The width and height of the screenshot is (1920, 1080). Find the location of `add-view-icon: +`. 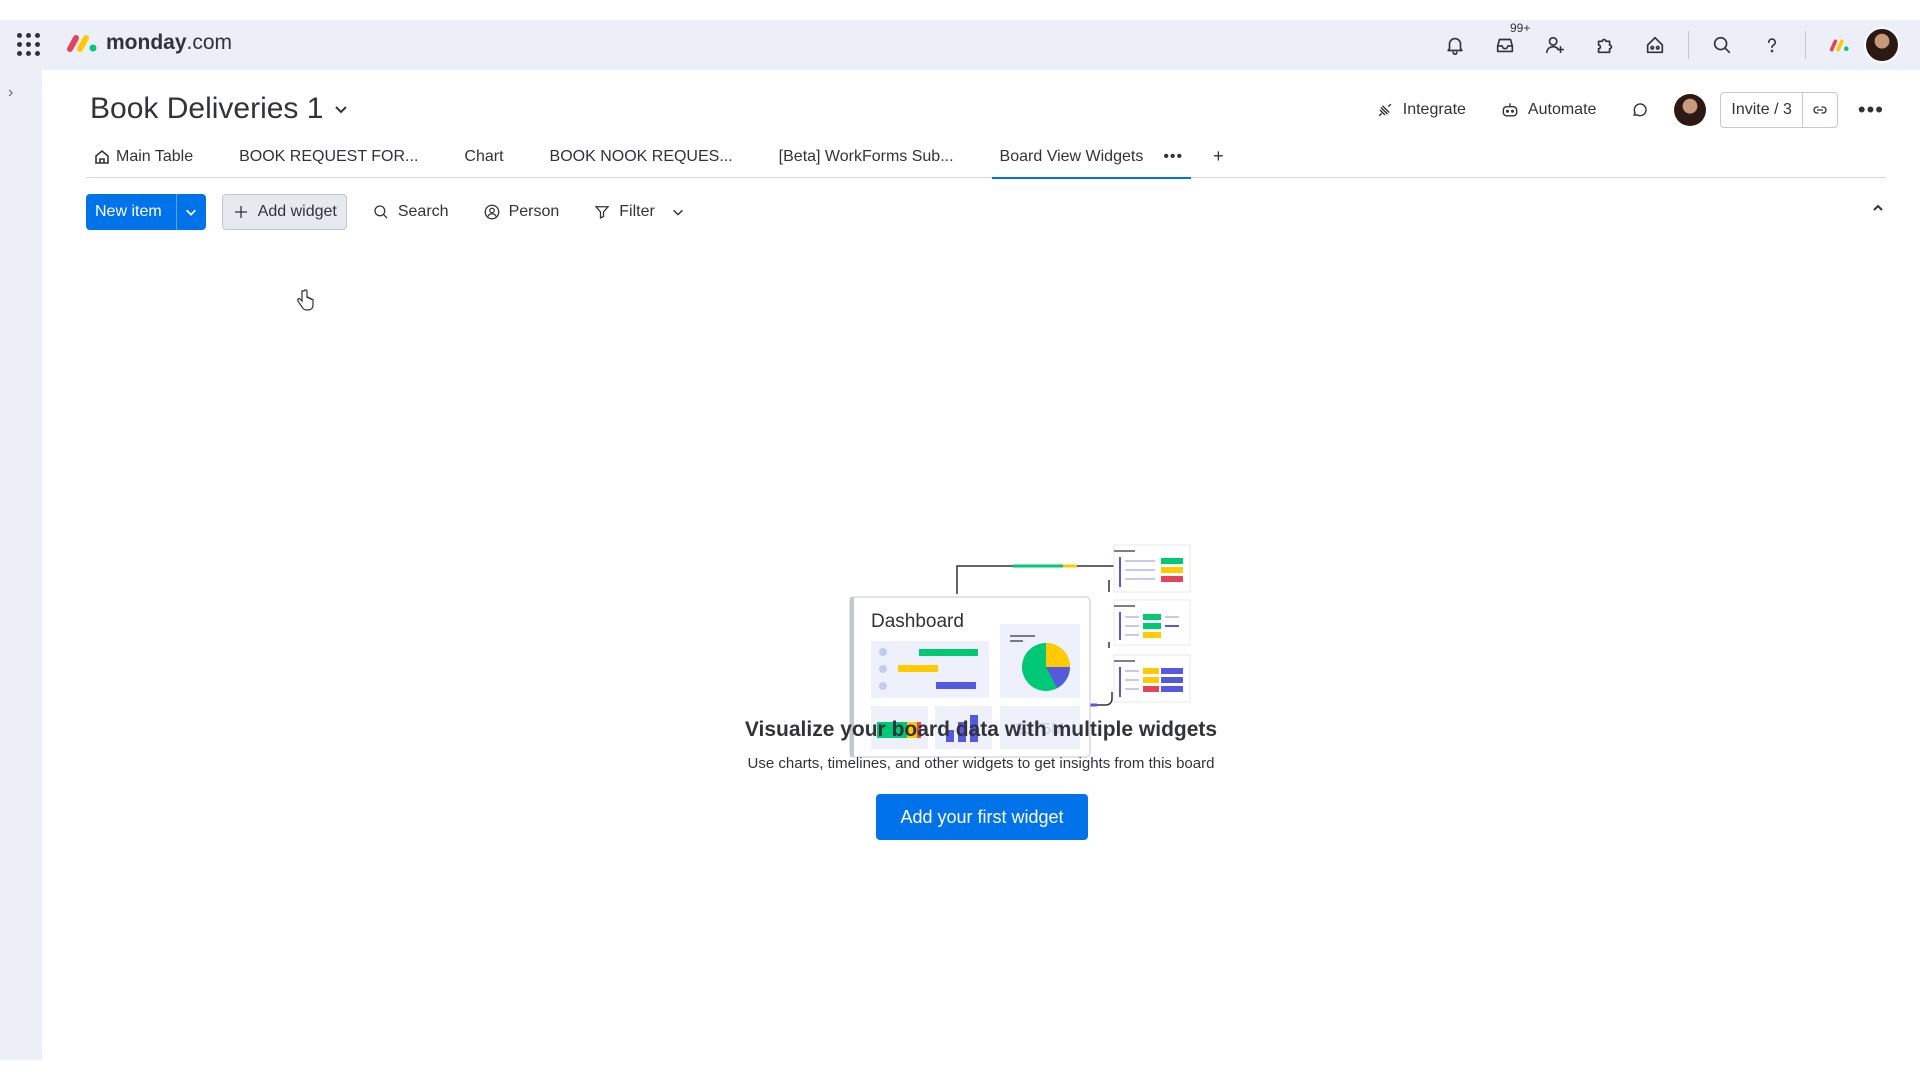

add-view-icon: + is located at coordinates (1218, 156).